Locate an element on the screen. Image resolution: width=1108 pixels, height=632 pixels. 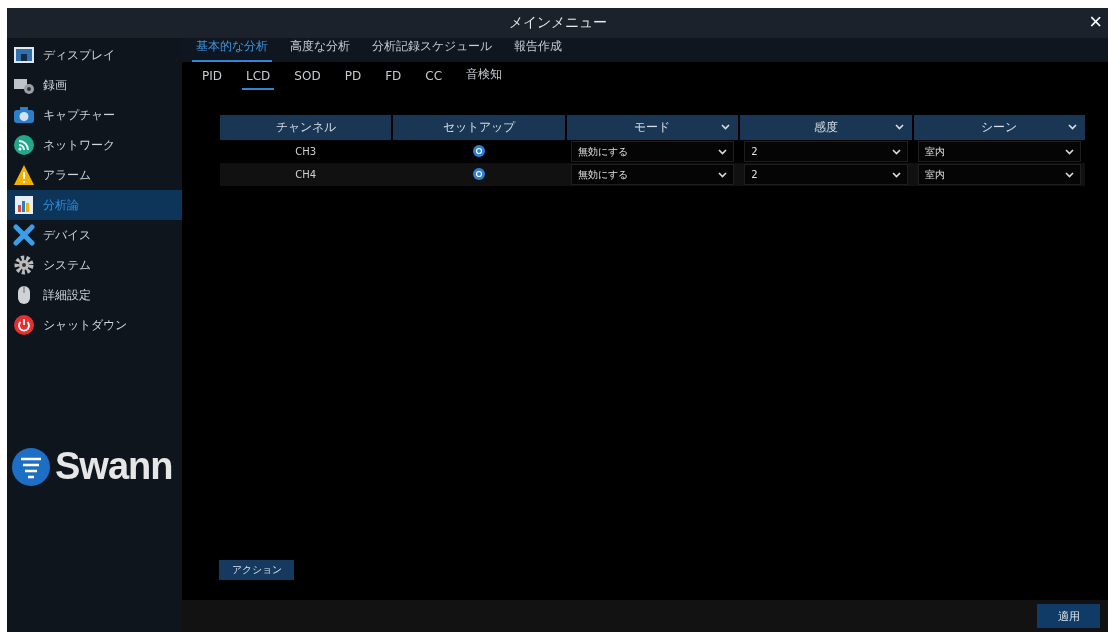
sidebar-item: システム is located at coordinates (94, 265).